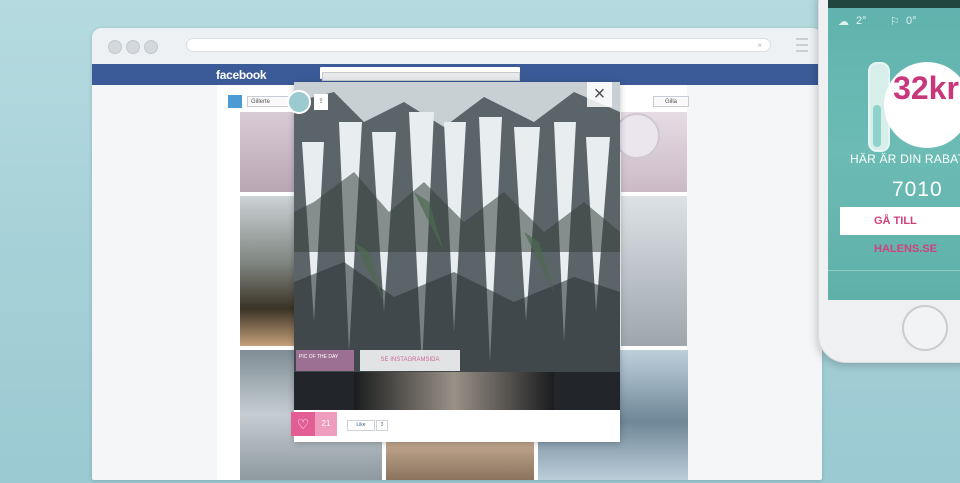  What do you see at coordinates (410, 360) in the screenshot?
I see `instagram-link: SE INSTAGRAMSIDA` at bounding box center [410, 360].